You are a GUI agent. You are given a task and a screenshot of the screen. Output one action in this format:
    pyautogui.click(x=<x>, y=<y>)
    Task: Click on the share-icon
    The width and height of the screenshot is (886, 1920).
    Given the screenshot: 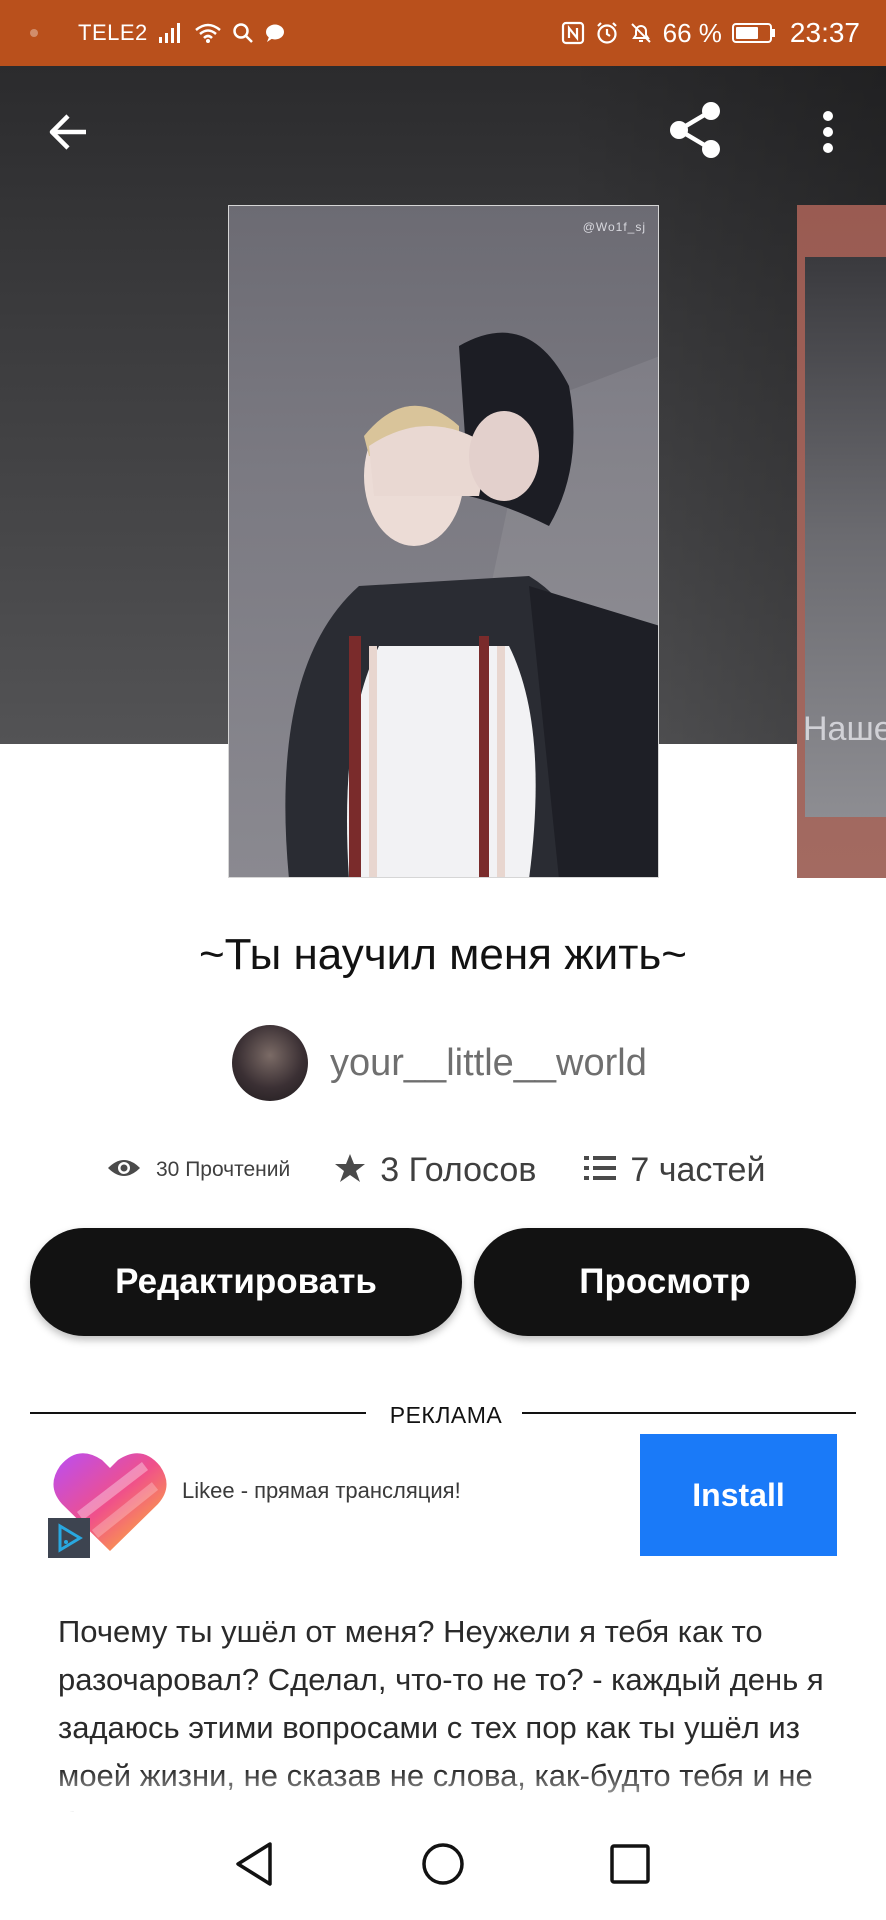 What is the action you would take?
    pyautogui.click(x=696, y=132)
    